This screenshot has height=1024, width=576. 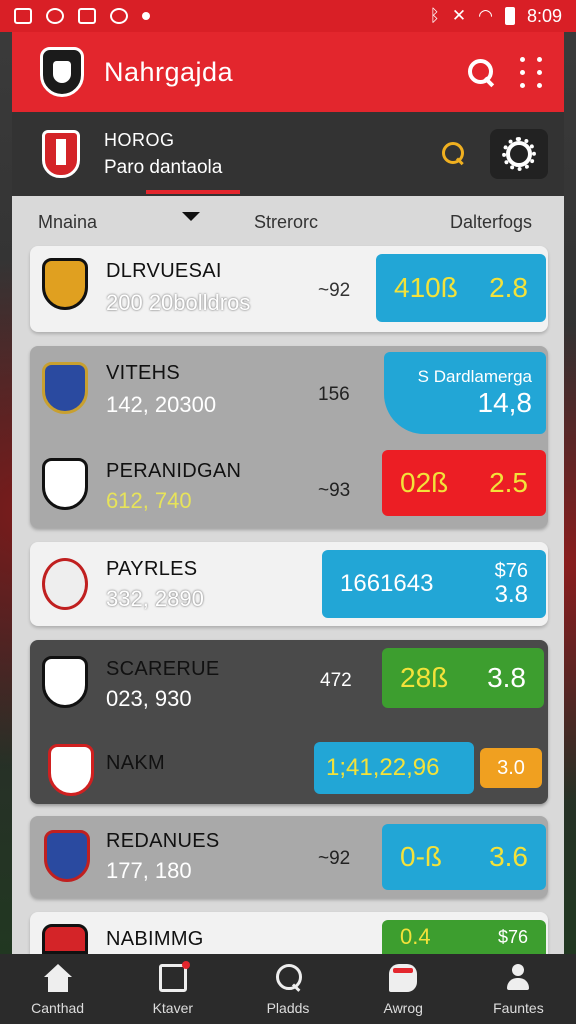 What do you see at coordinates (163, 669) in the screenshot?
I see `team-name: SCARERUE` at bounding box center [163, 669].